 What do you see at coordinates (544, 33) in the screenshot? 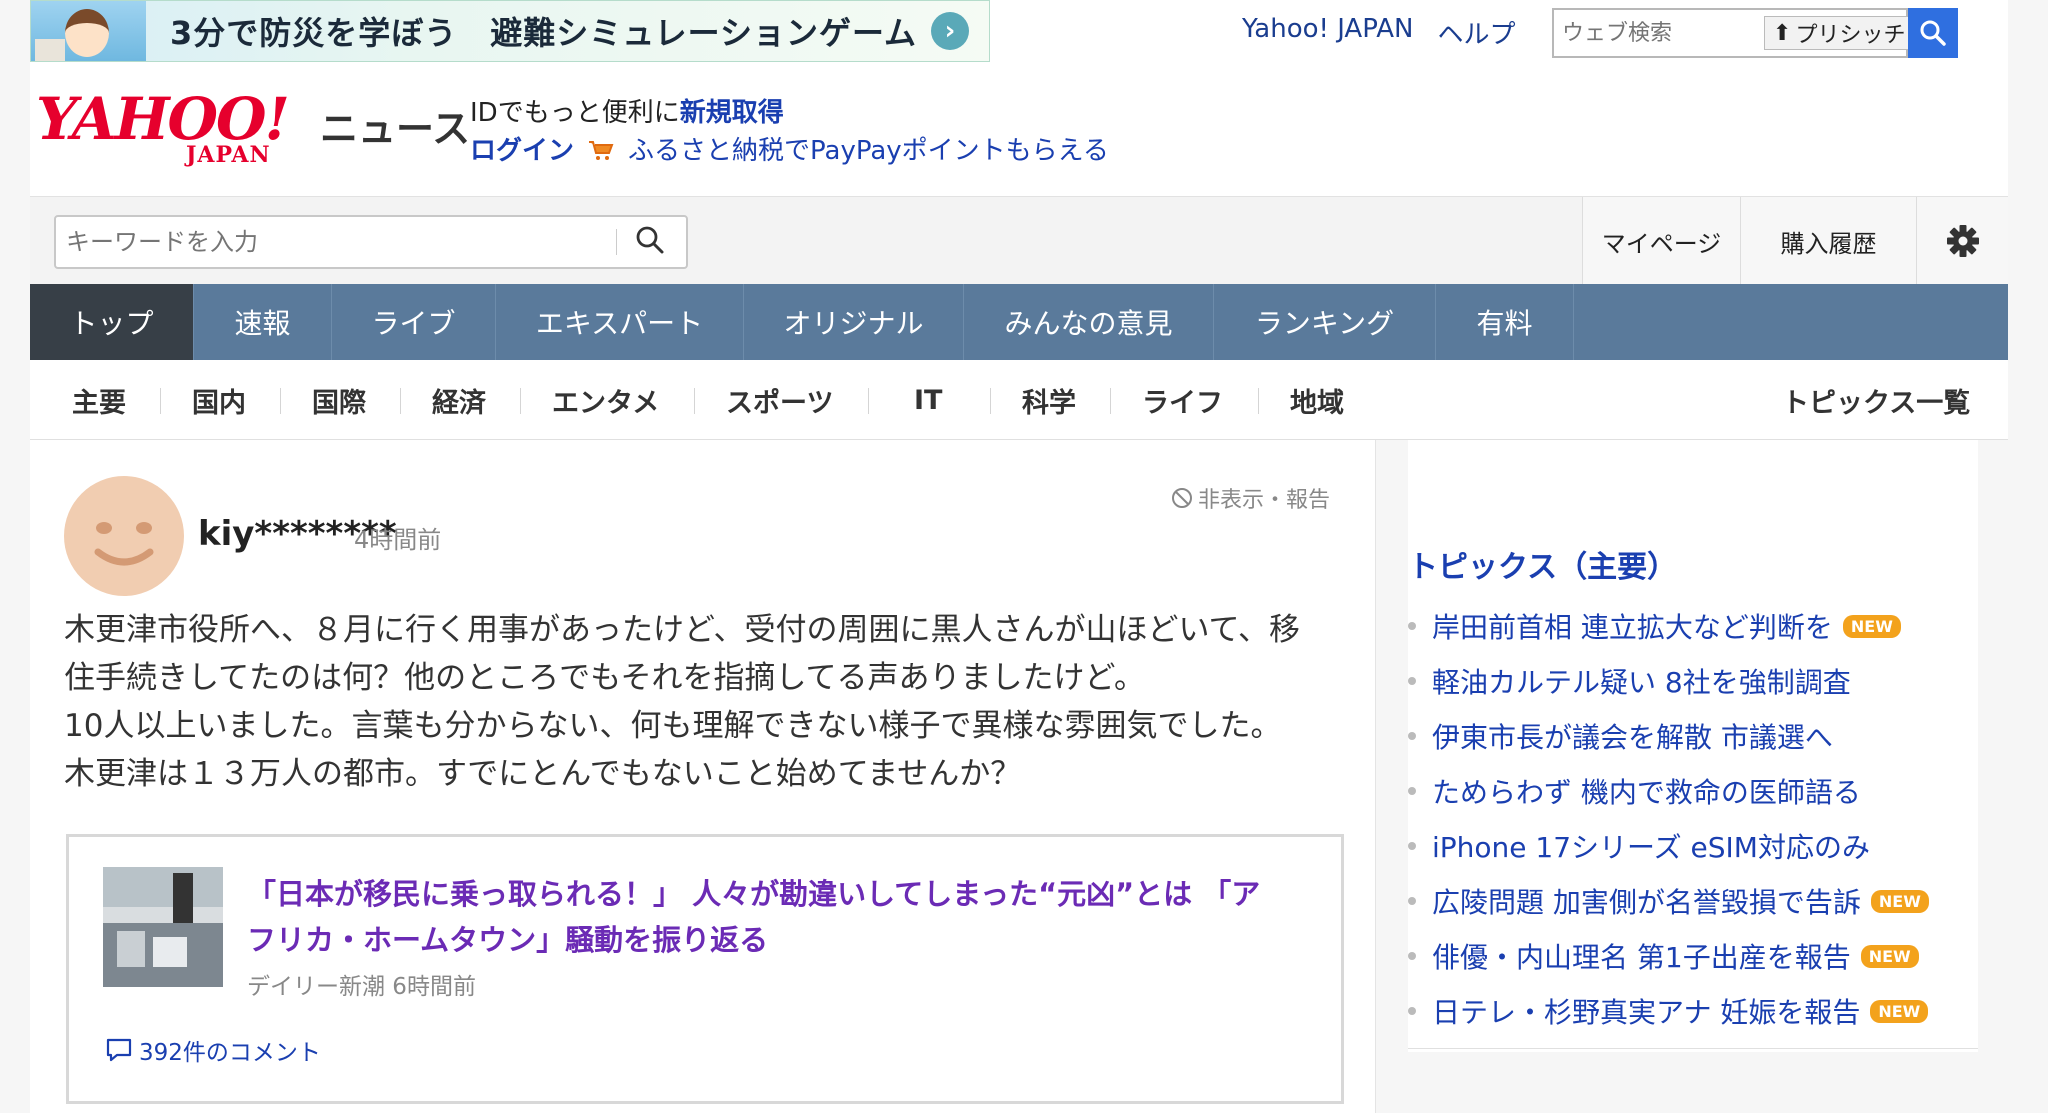
I see `banner-text: 3分で防災を学ぼう 避難シミュレーションゲーム` at bounding box center [544, 33].